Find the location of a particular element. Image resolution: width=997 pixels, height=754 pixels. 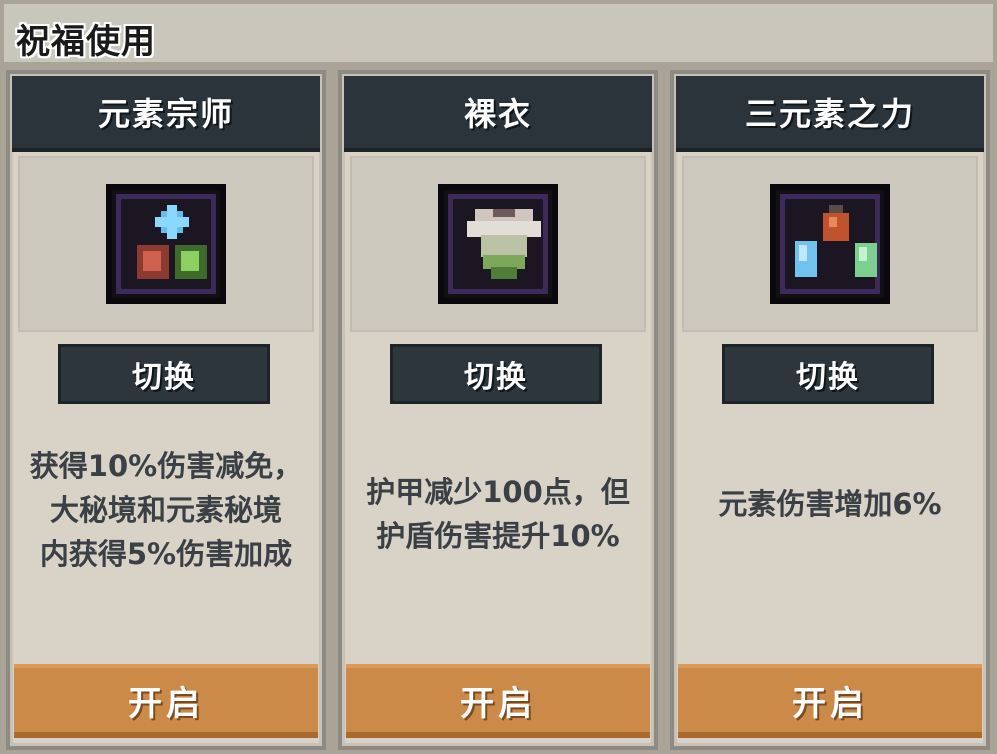

card-header: 裸衣 is located at coordinates (498, 114).